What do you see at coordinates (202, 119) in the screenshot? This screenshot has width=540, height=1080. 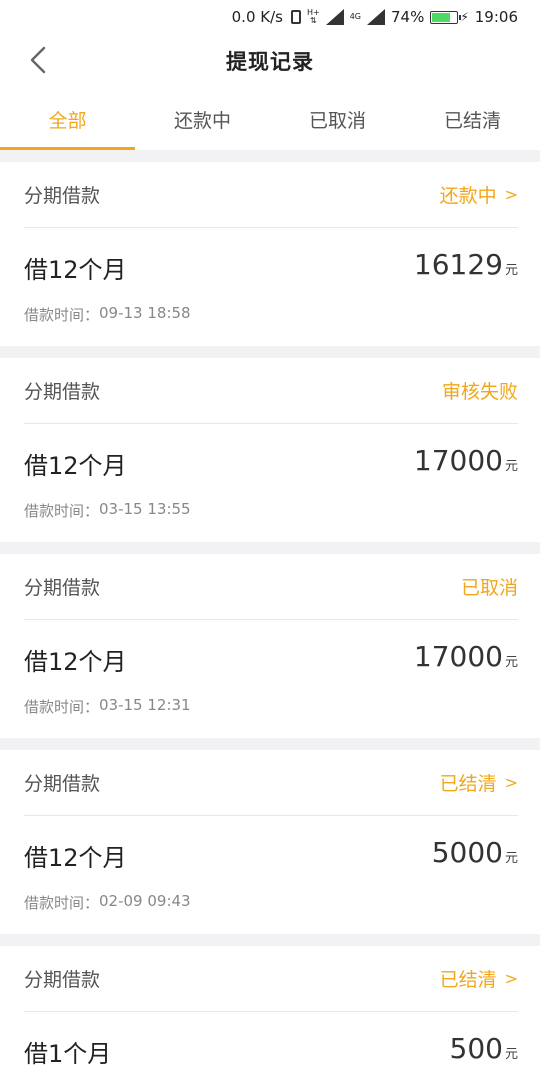 I see `tab-repaying: 还款中` at bounding box center [202, 119].